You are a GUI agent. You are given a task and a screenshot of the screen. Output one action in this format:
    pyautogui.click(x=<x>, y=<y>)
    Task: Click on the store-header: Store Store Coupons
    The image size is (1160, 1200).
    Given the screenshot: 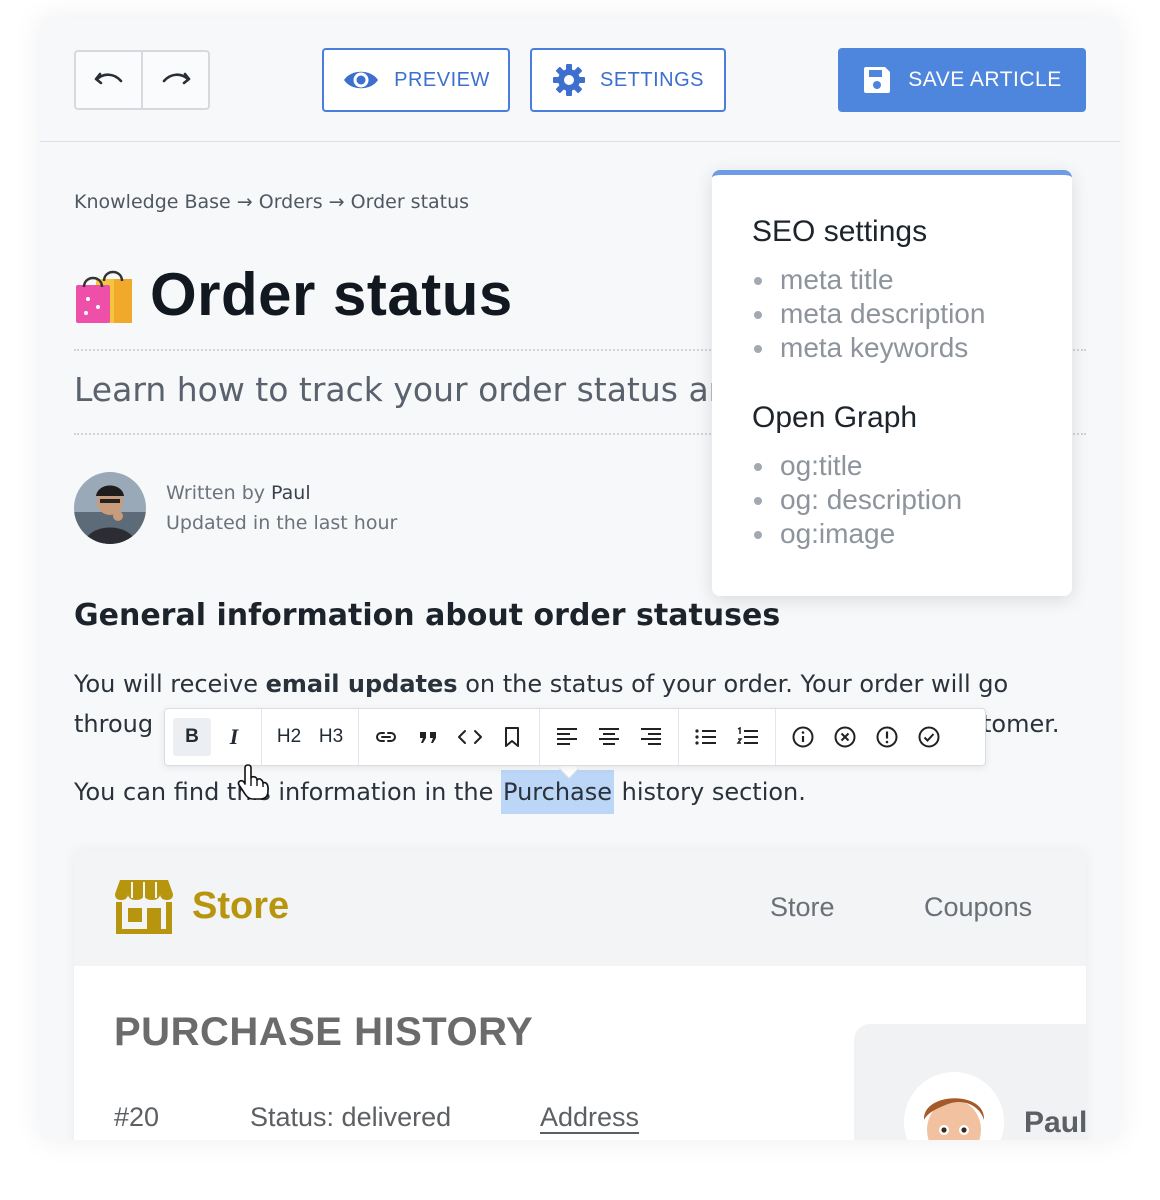 What is the action you would take?
    pyautogui.click(x=580, y=908)
    